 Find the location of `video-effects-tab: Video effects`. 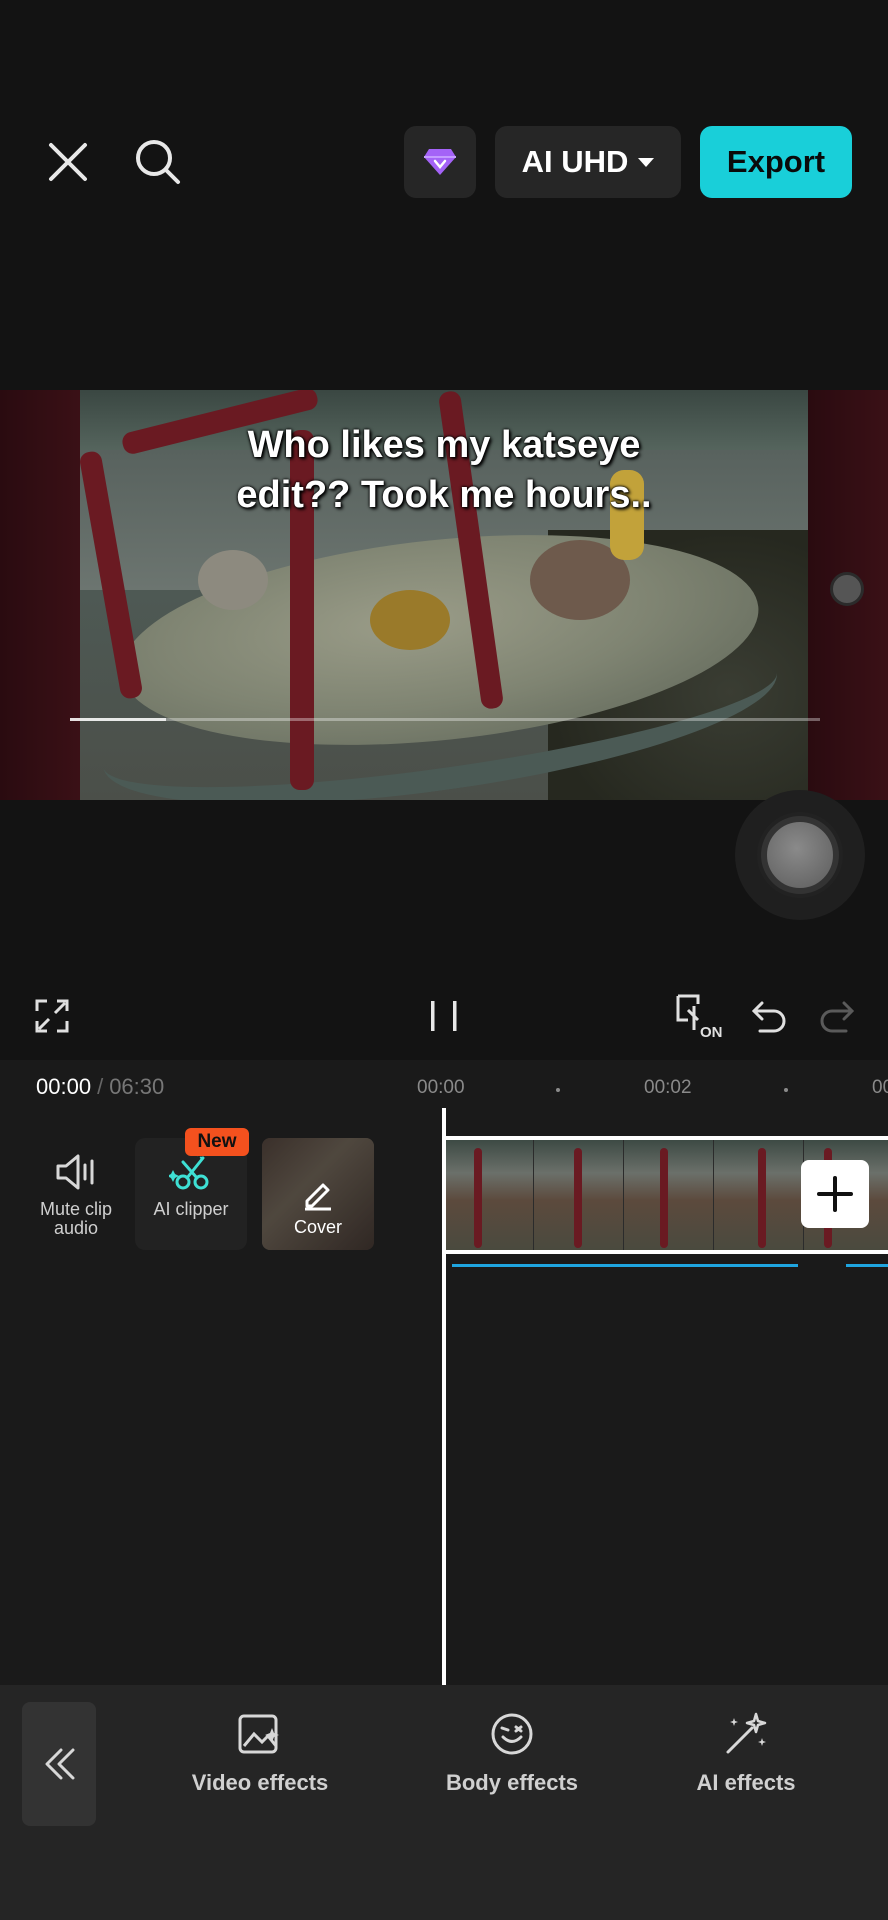

video-effects-tab: Video effects is located at coordinates (260, 1753).